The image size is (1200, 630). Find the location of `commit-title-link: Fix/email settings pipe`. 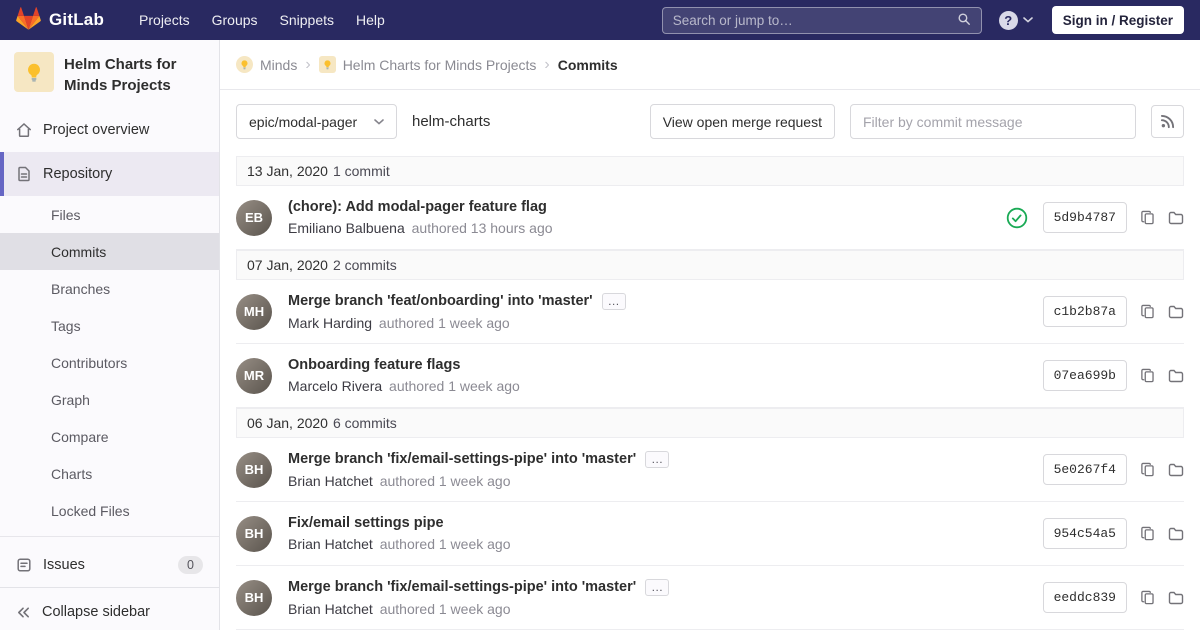

commit-title-link: Fix/email settings pipe is located at coordinates (366, 523).